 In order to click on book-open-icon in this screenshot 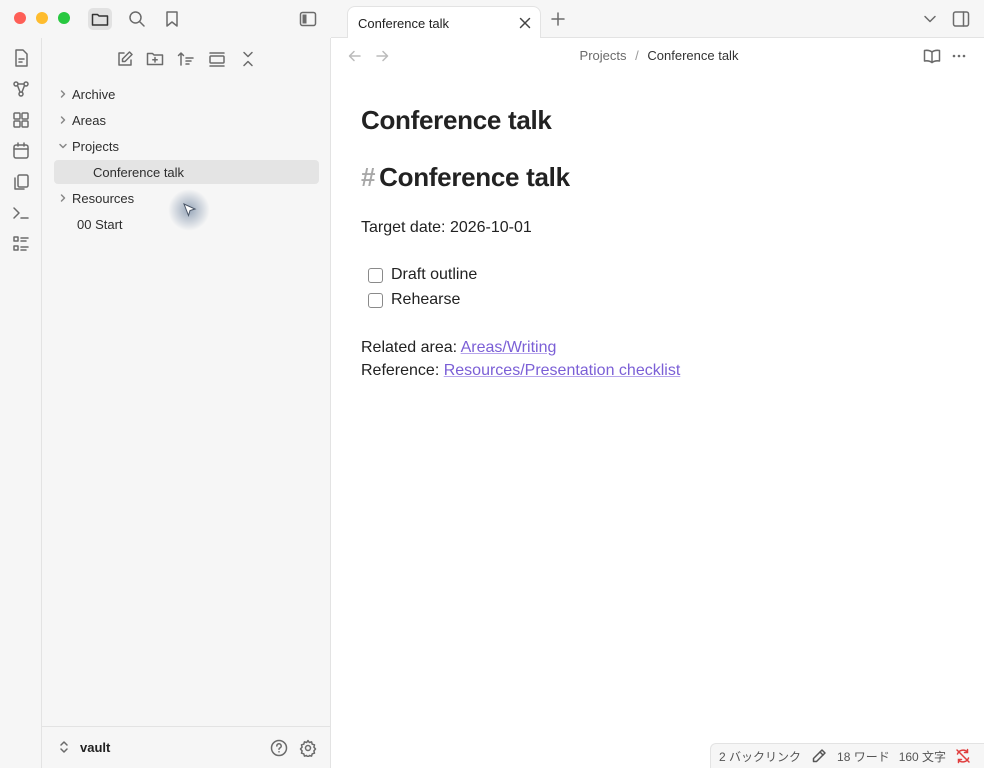, I will do `click(932, 56)`.